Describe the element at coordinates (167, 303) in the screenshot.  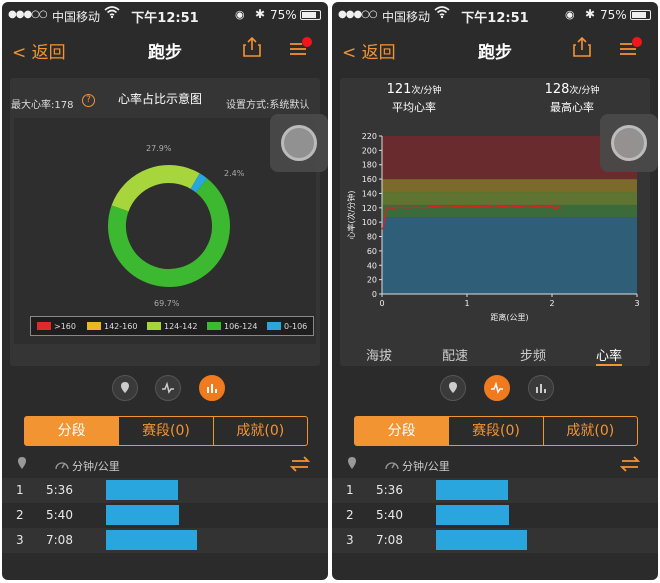
I see `donut-label-106-124: 69.7%` at that location.